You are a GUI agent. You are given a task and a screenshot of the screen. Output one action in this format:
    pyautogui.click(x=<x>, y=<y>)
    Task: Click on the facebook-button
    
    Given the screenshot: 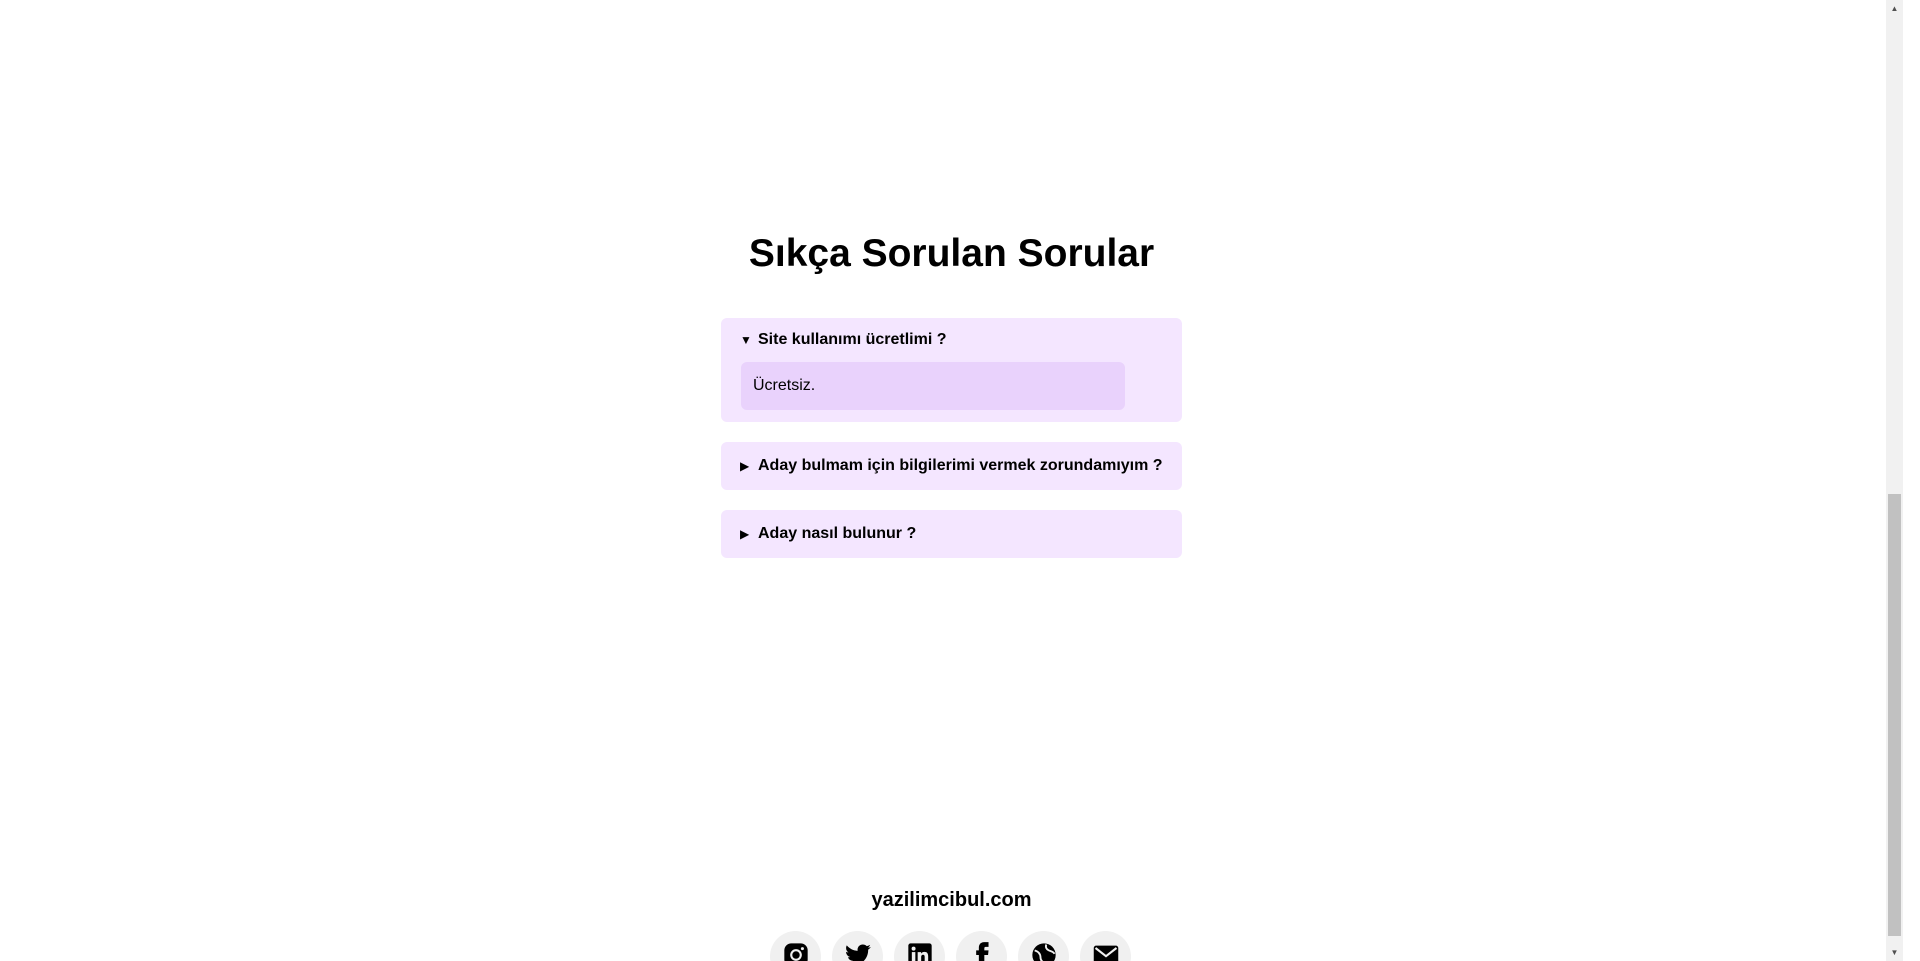 What is the action you would take?
    pyautogui.click(x=981, y=946)
    